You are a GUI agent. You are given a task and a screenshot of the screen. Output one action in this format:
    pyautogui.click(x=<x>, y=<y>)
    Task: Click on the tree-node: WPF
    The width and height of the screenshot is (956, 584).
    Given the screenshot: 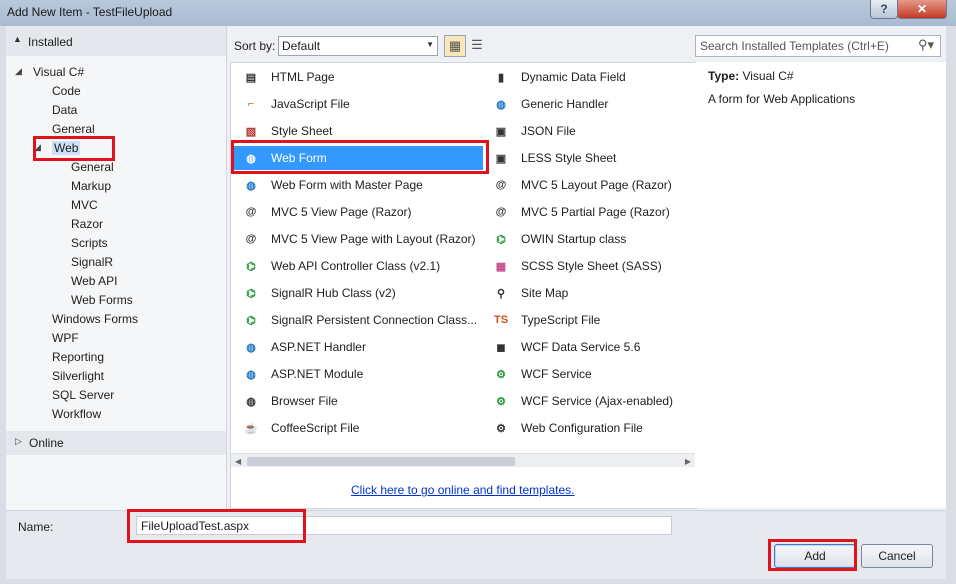 What is the action you would take?
    pyautogui.click(x=65, y=338)
    